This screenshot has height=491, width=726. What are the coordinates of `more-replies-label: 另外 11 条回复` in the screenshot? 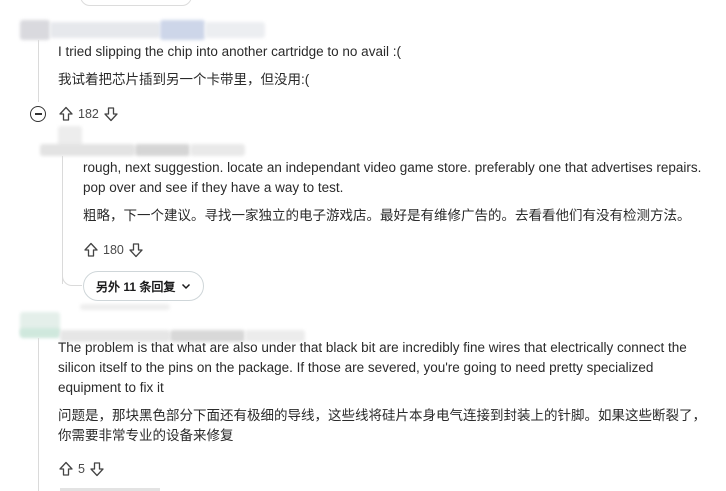 It's located at (136, 286).